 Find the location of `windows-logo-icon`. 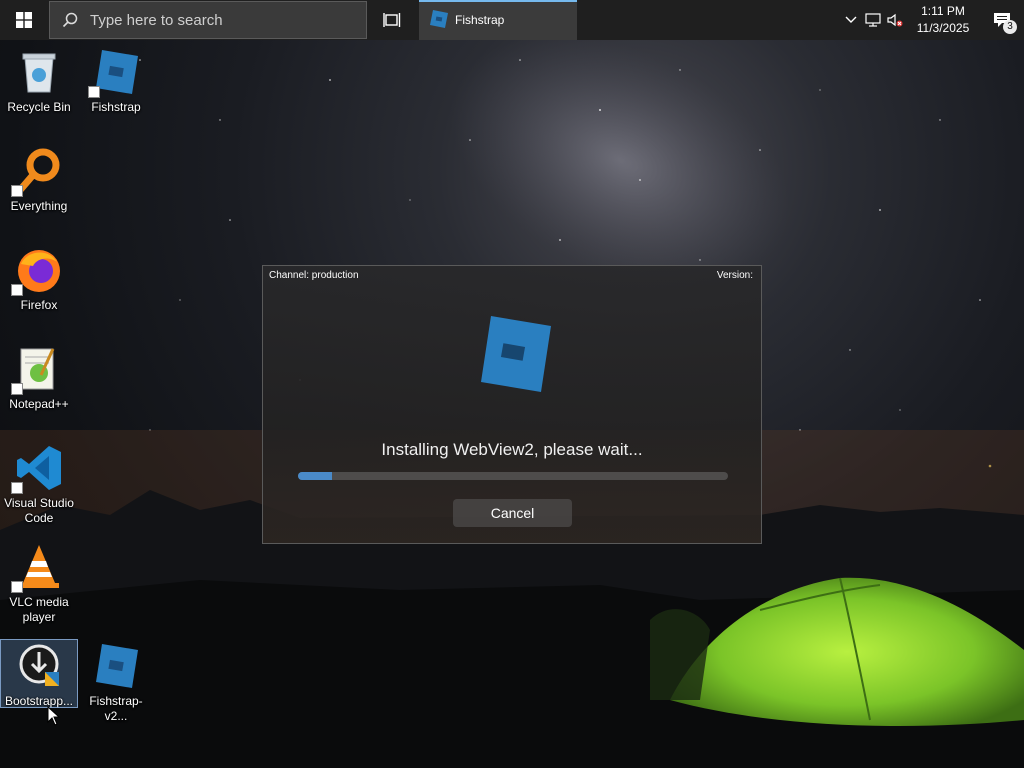

windows-logo-icon is located at coordinates (24, 20).